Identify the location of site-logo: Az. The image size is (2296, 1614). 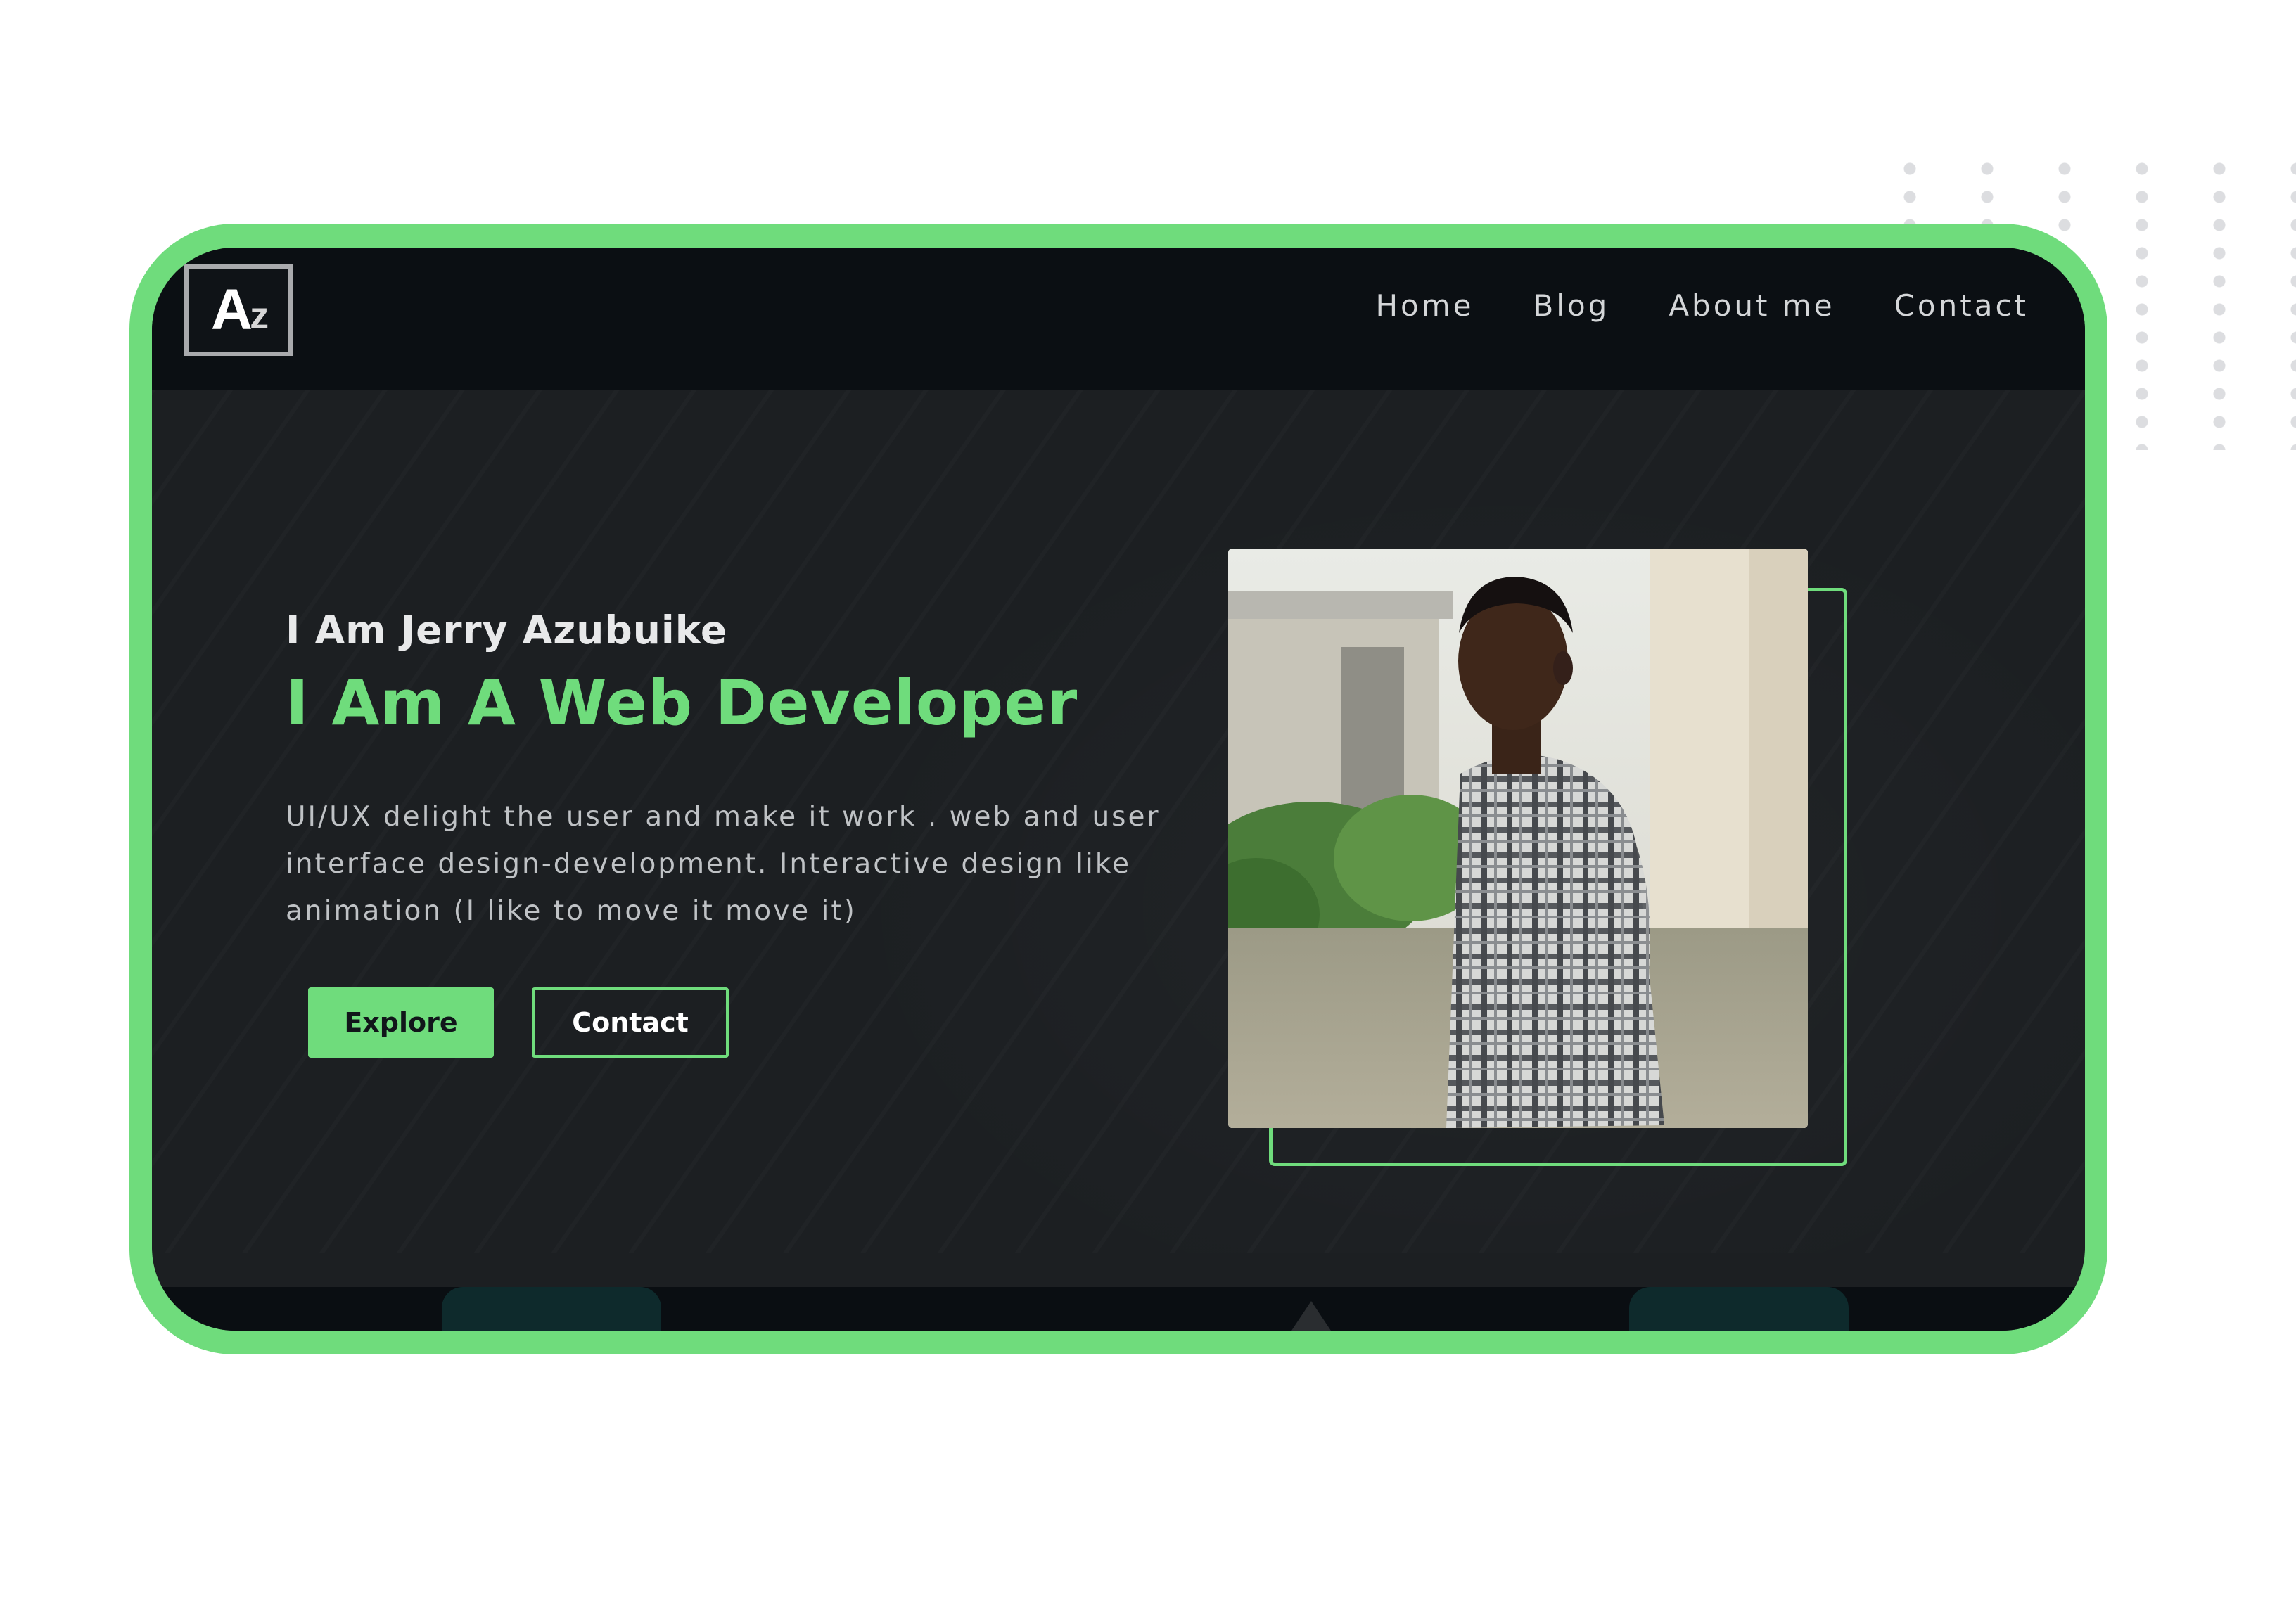
(239, 310).